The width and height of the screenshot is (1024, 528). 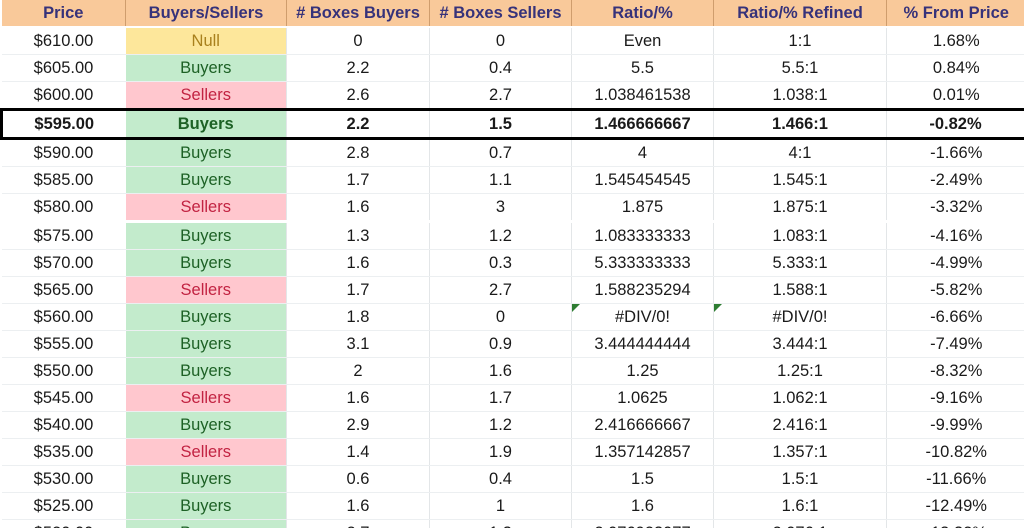 I want to click on table-row: $550.00 Buyers 2 1.6 1.25 1.25:1 -8.32%, so click(x=512, y=371).